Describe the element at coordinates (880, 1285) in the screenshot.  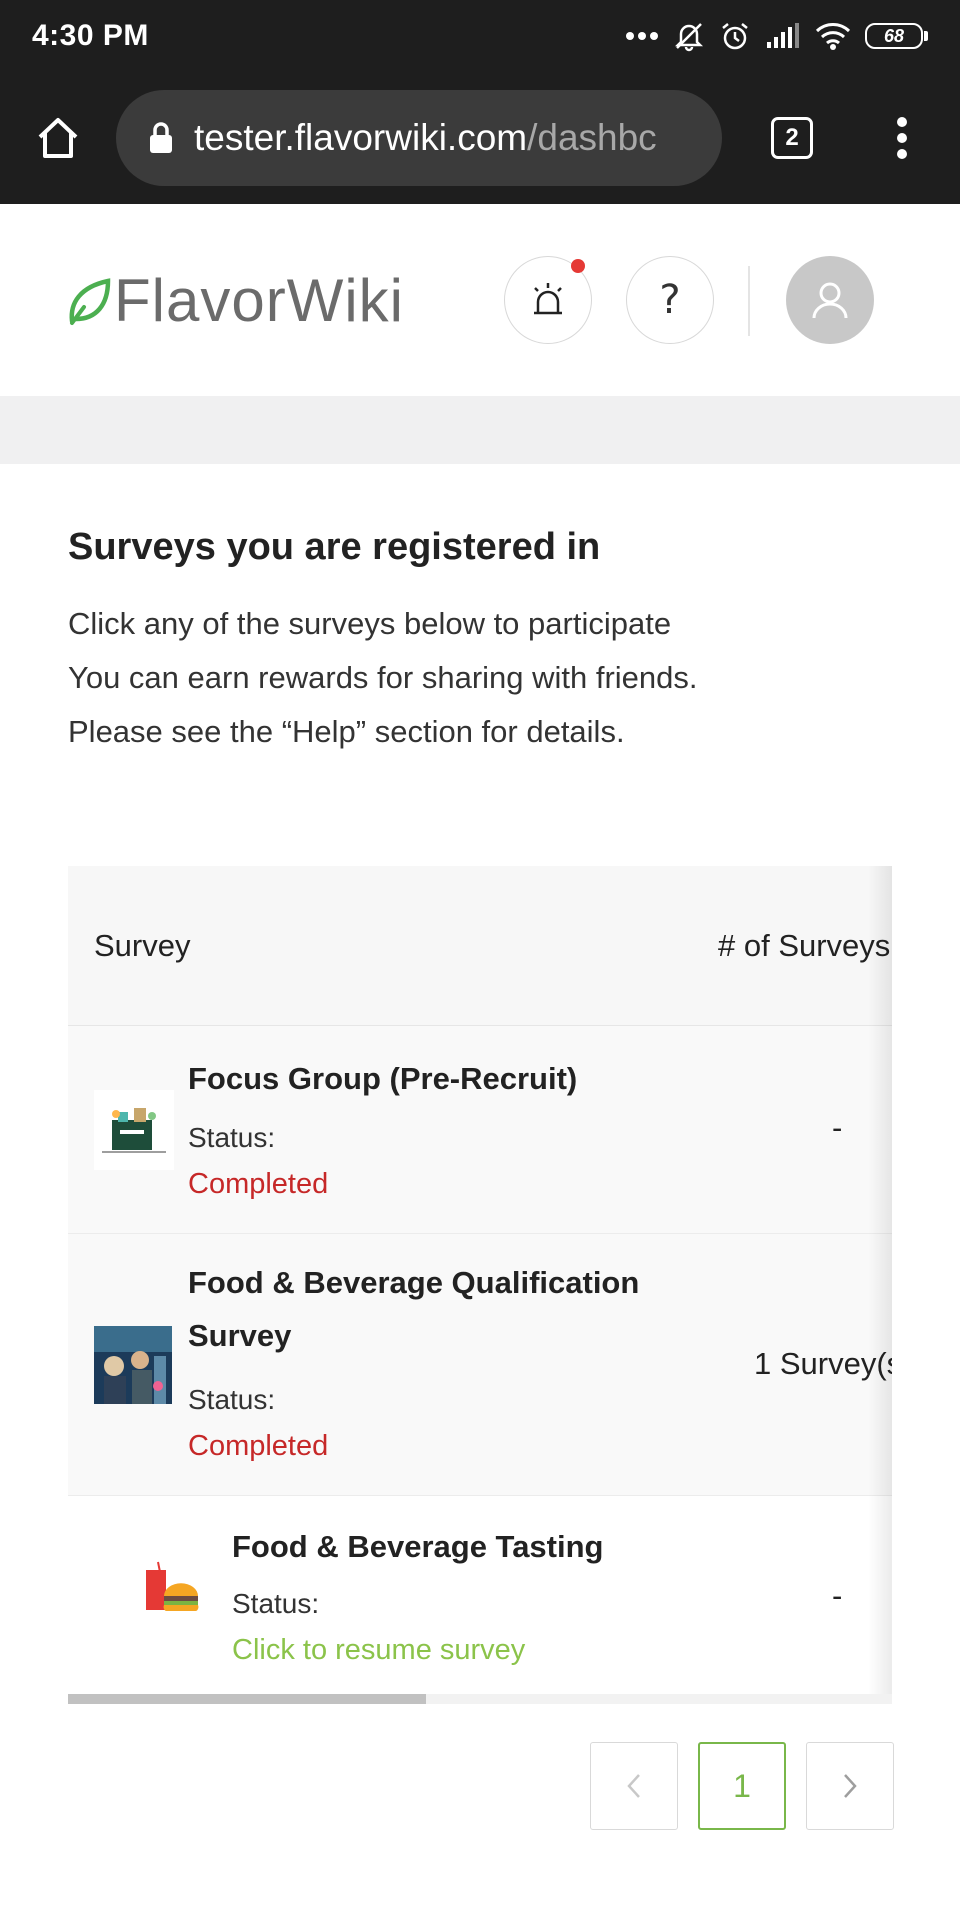
I see `scroll-shadow` at that location.